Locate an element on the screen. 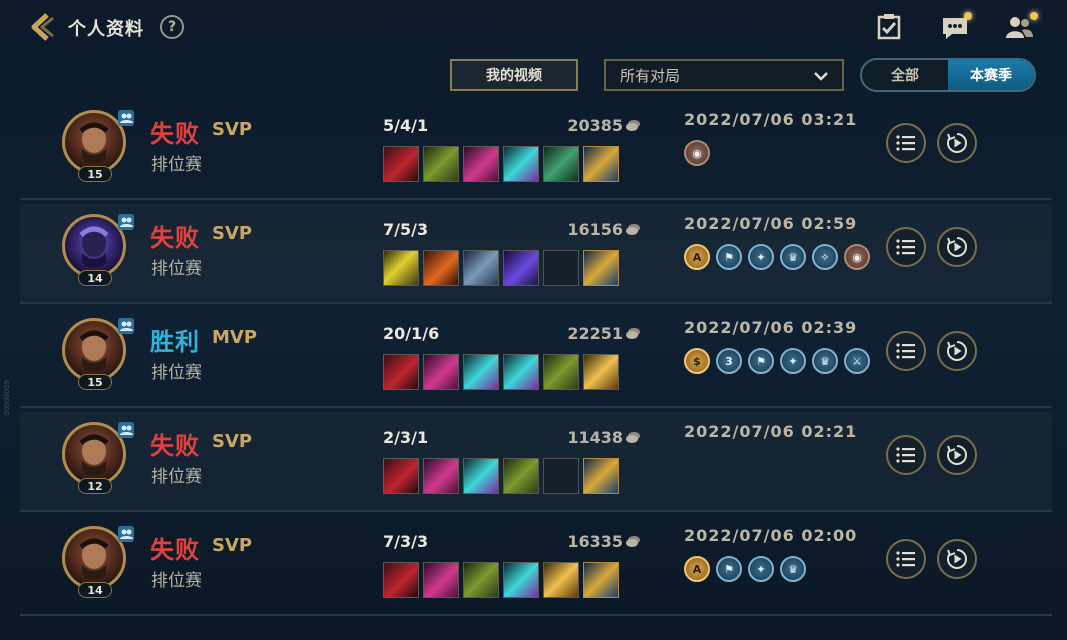  champion-portrait is located at coordinates (94, 246).